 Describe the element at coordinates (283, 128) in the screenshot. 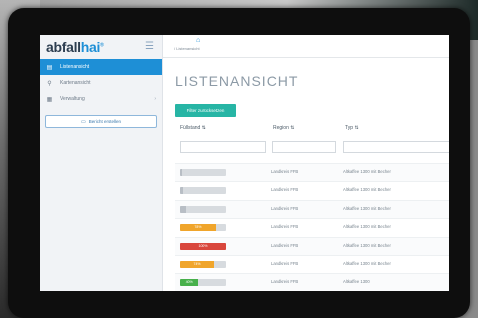

I see `column-header-region: Region ⇅` at that location.